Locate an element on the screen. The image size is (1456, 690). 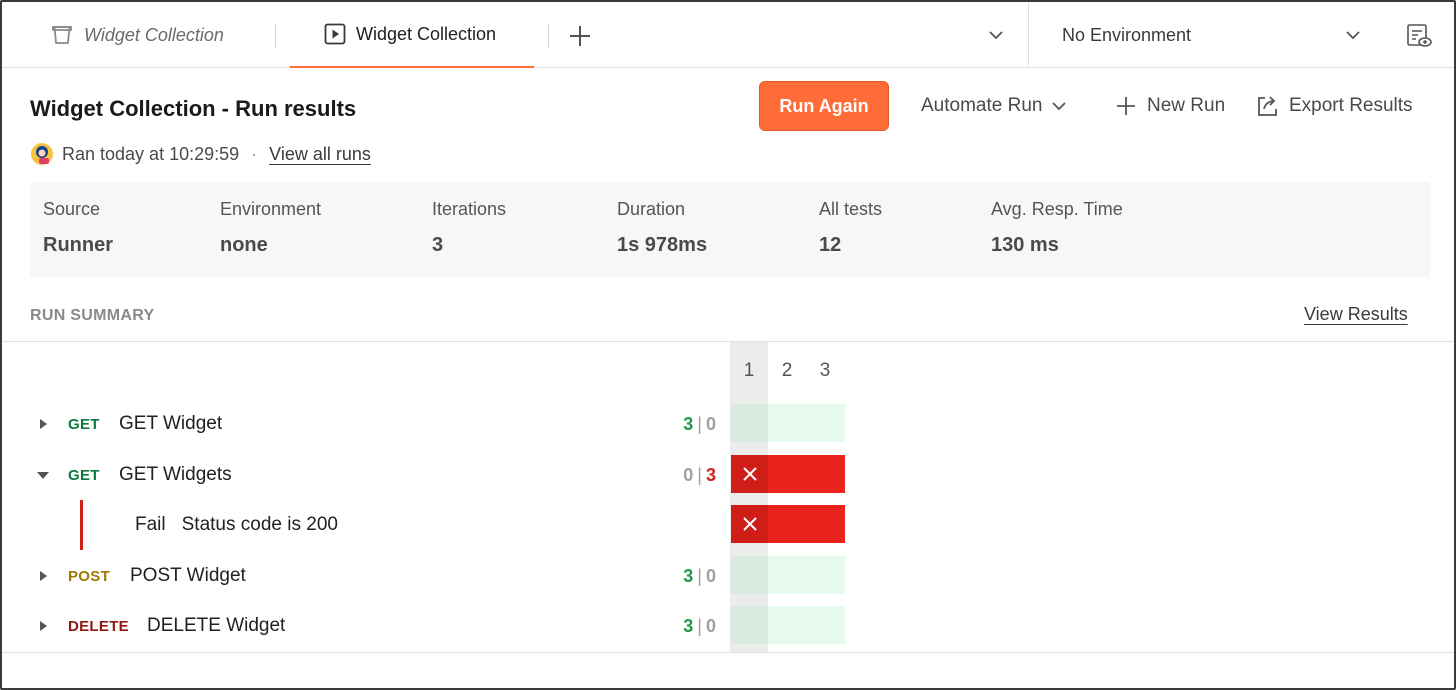
pass-fail-counts: 0 | 3 is located at coordinates (699, 474).